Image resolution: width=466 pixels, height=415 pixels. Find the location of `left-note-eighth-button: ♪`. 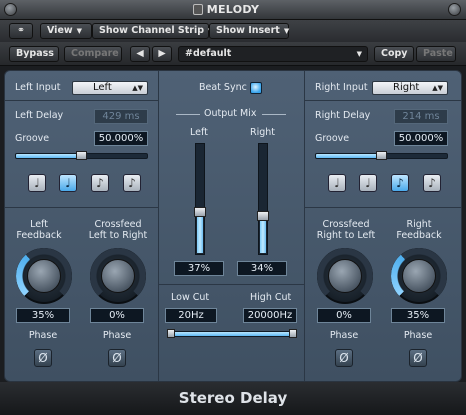

left-note-eighth-button: ♪ is located at coordinates (100, 183).